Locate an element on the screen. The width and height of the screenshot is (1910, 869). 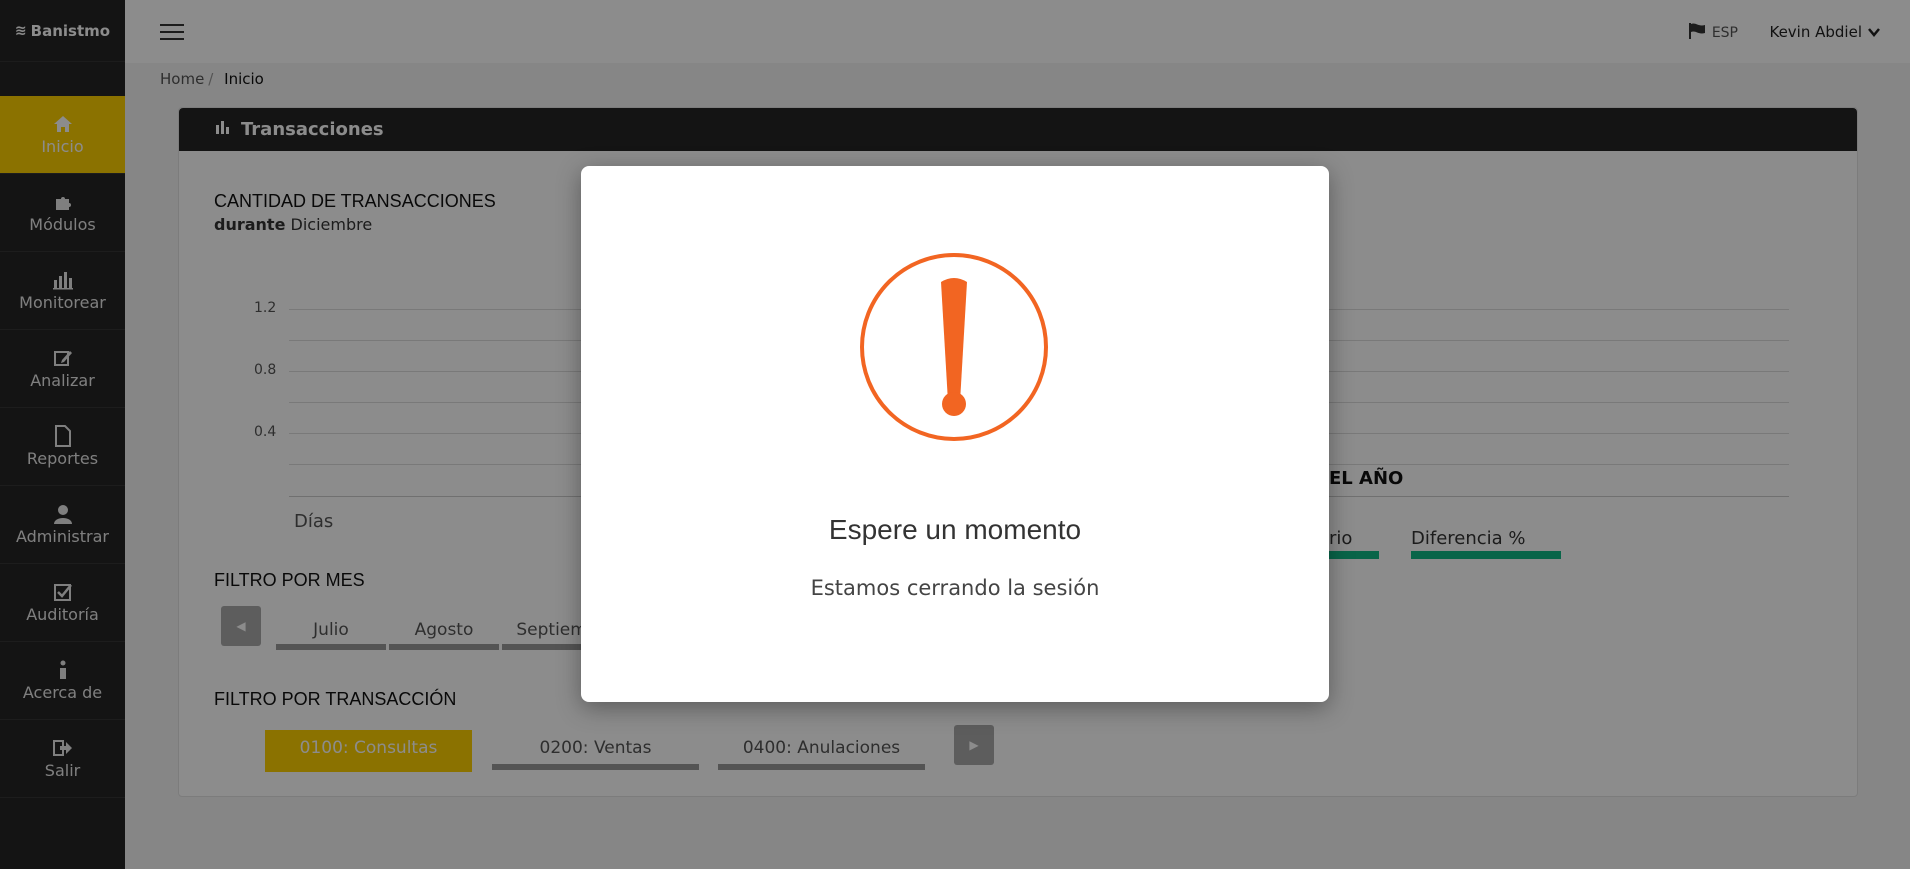
warning-exclamation-icon is located at coordinates (954, 347).